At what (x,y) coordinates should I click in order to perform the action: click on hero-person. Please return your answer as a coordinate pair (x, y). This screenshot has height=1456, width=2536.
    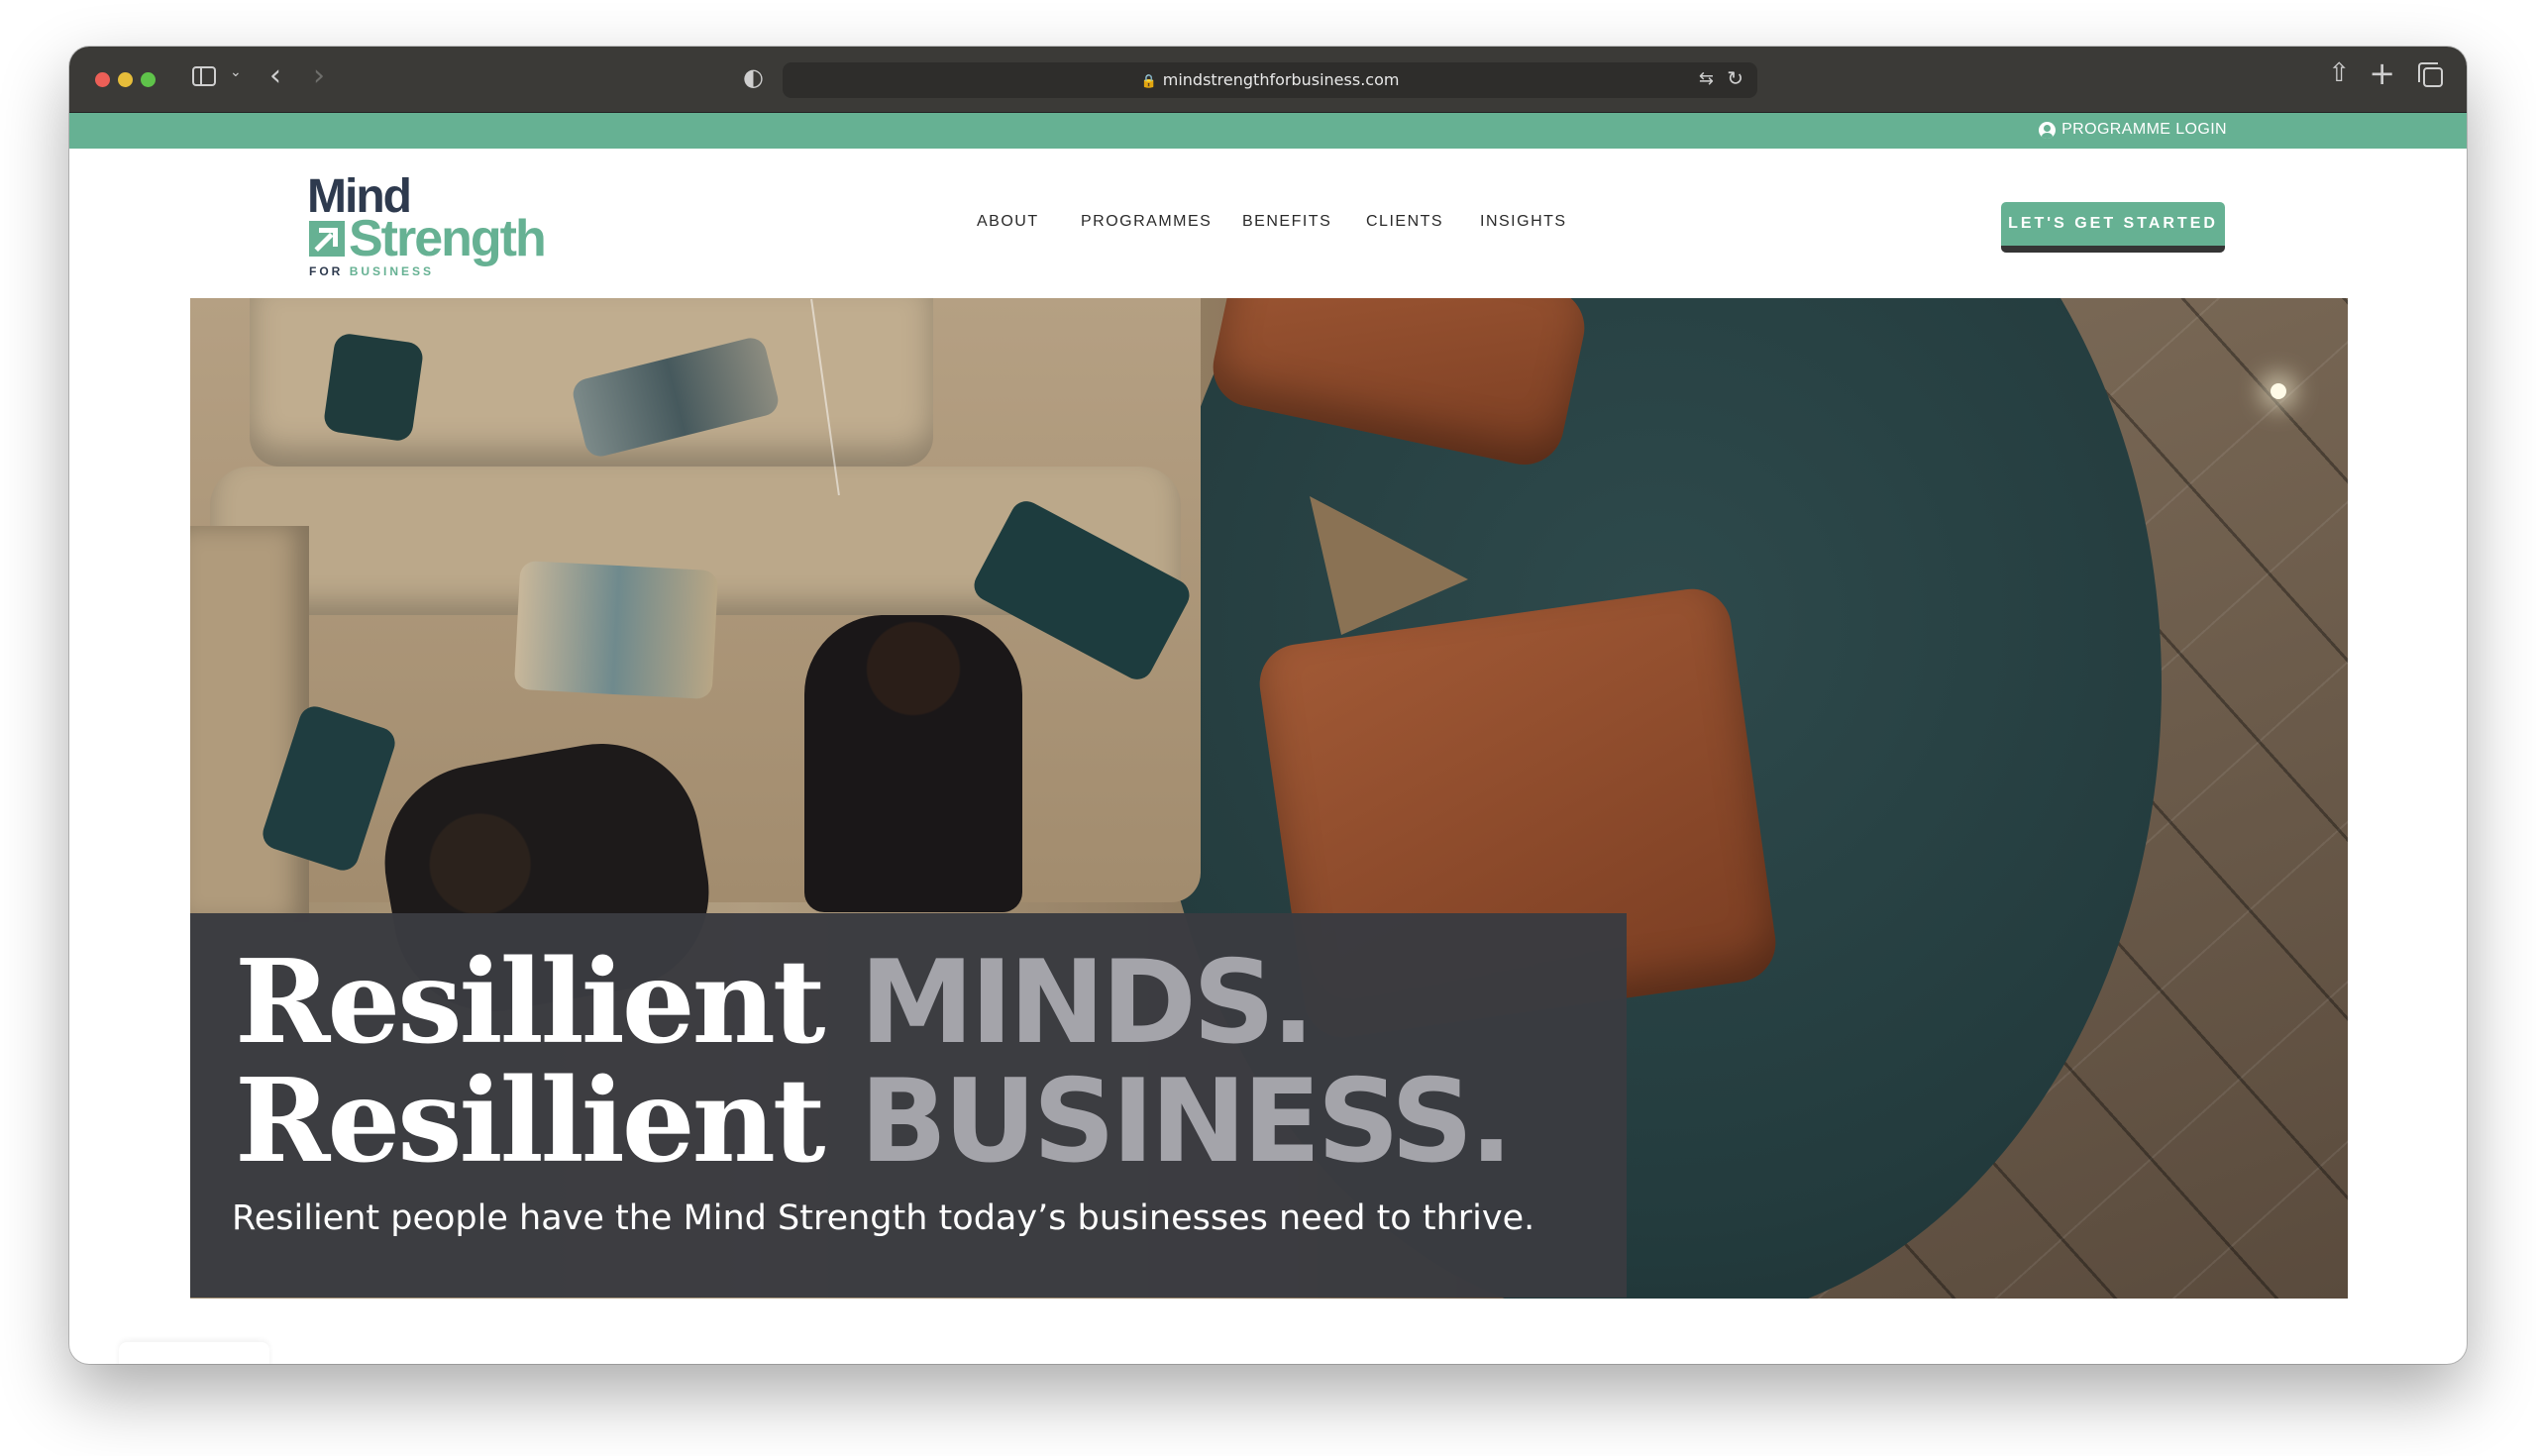
    Looking at the image, I should click on (913, 763).